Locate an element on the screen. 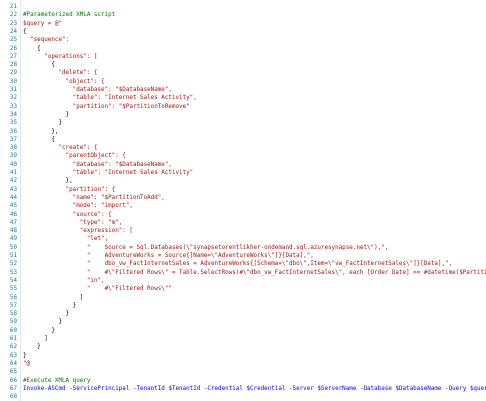  code-text: "mode": "import", is located at coordinates (78, 206).